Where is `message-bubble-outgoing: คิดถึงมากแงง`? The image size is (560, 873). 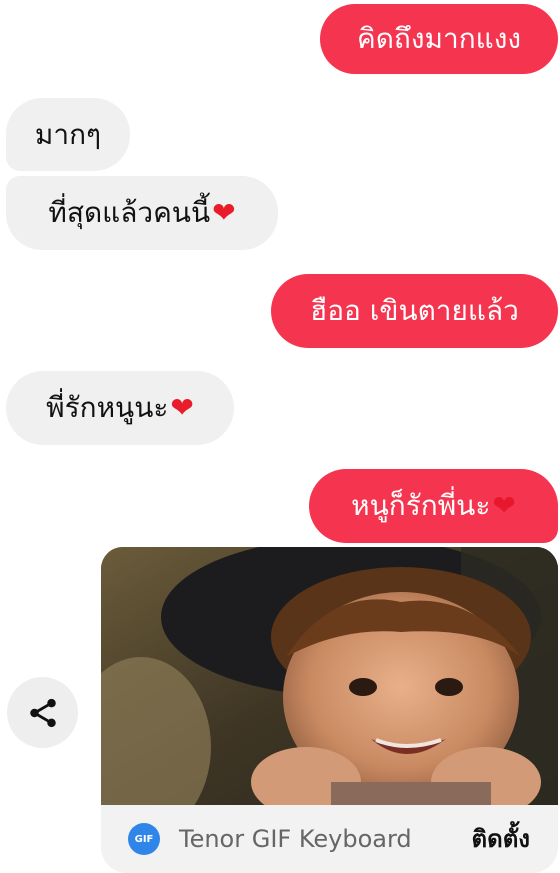
message-bubble-outgoing: คิดถึงมากแงง is located at coordinates (439, 39).